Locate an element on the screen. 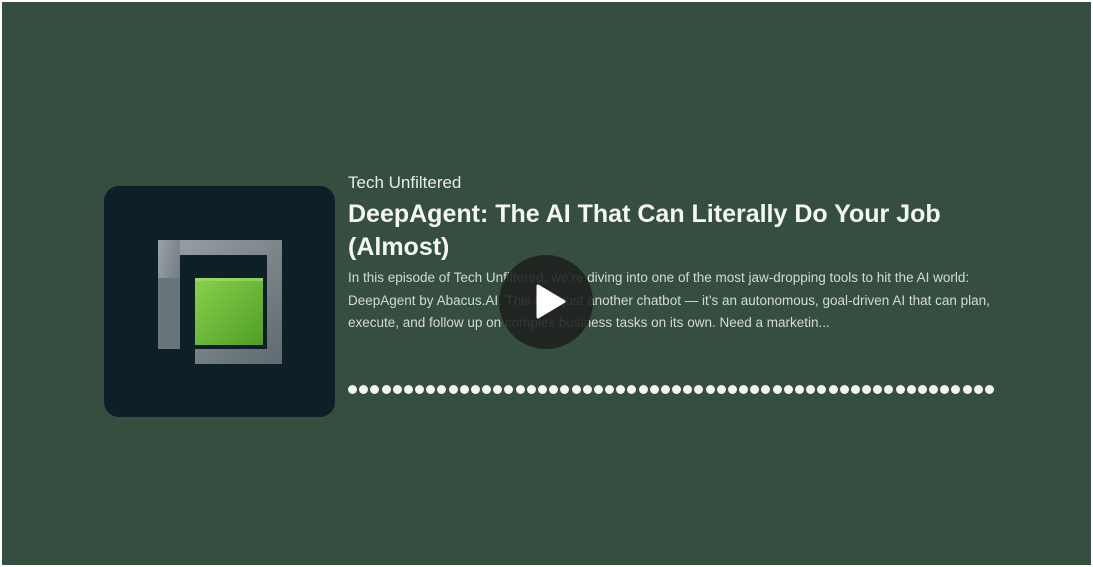 The width and height of the screenshot is (1093, 567). podcast-artwork is located at coordinates (219, 301).